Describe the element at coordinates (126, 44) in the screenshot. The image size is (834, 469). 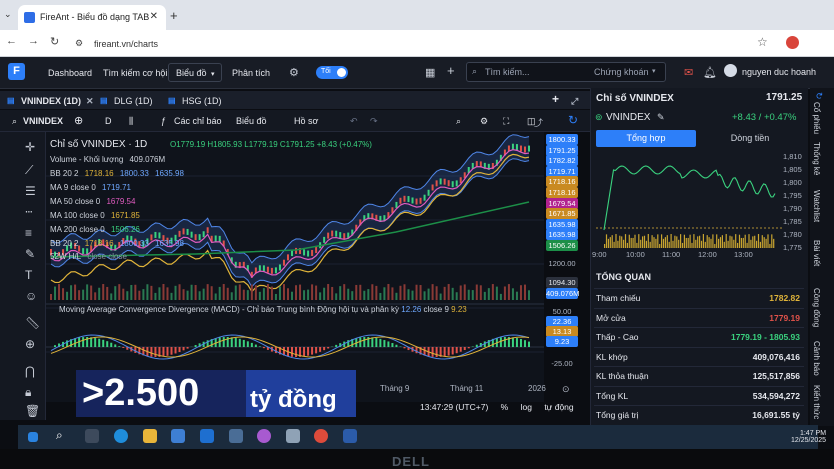
I see `url-field: fireant.vn/charts` at that location.